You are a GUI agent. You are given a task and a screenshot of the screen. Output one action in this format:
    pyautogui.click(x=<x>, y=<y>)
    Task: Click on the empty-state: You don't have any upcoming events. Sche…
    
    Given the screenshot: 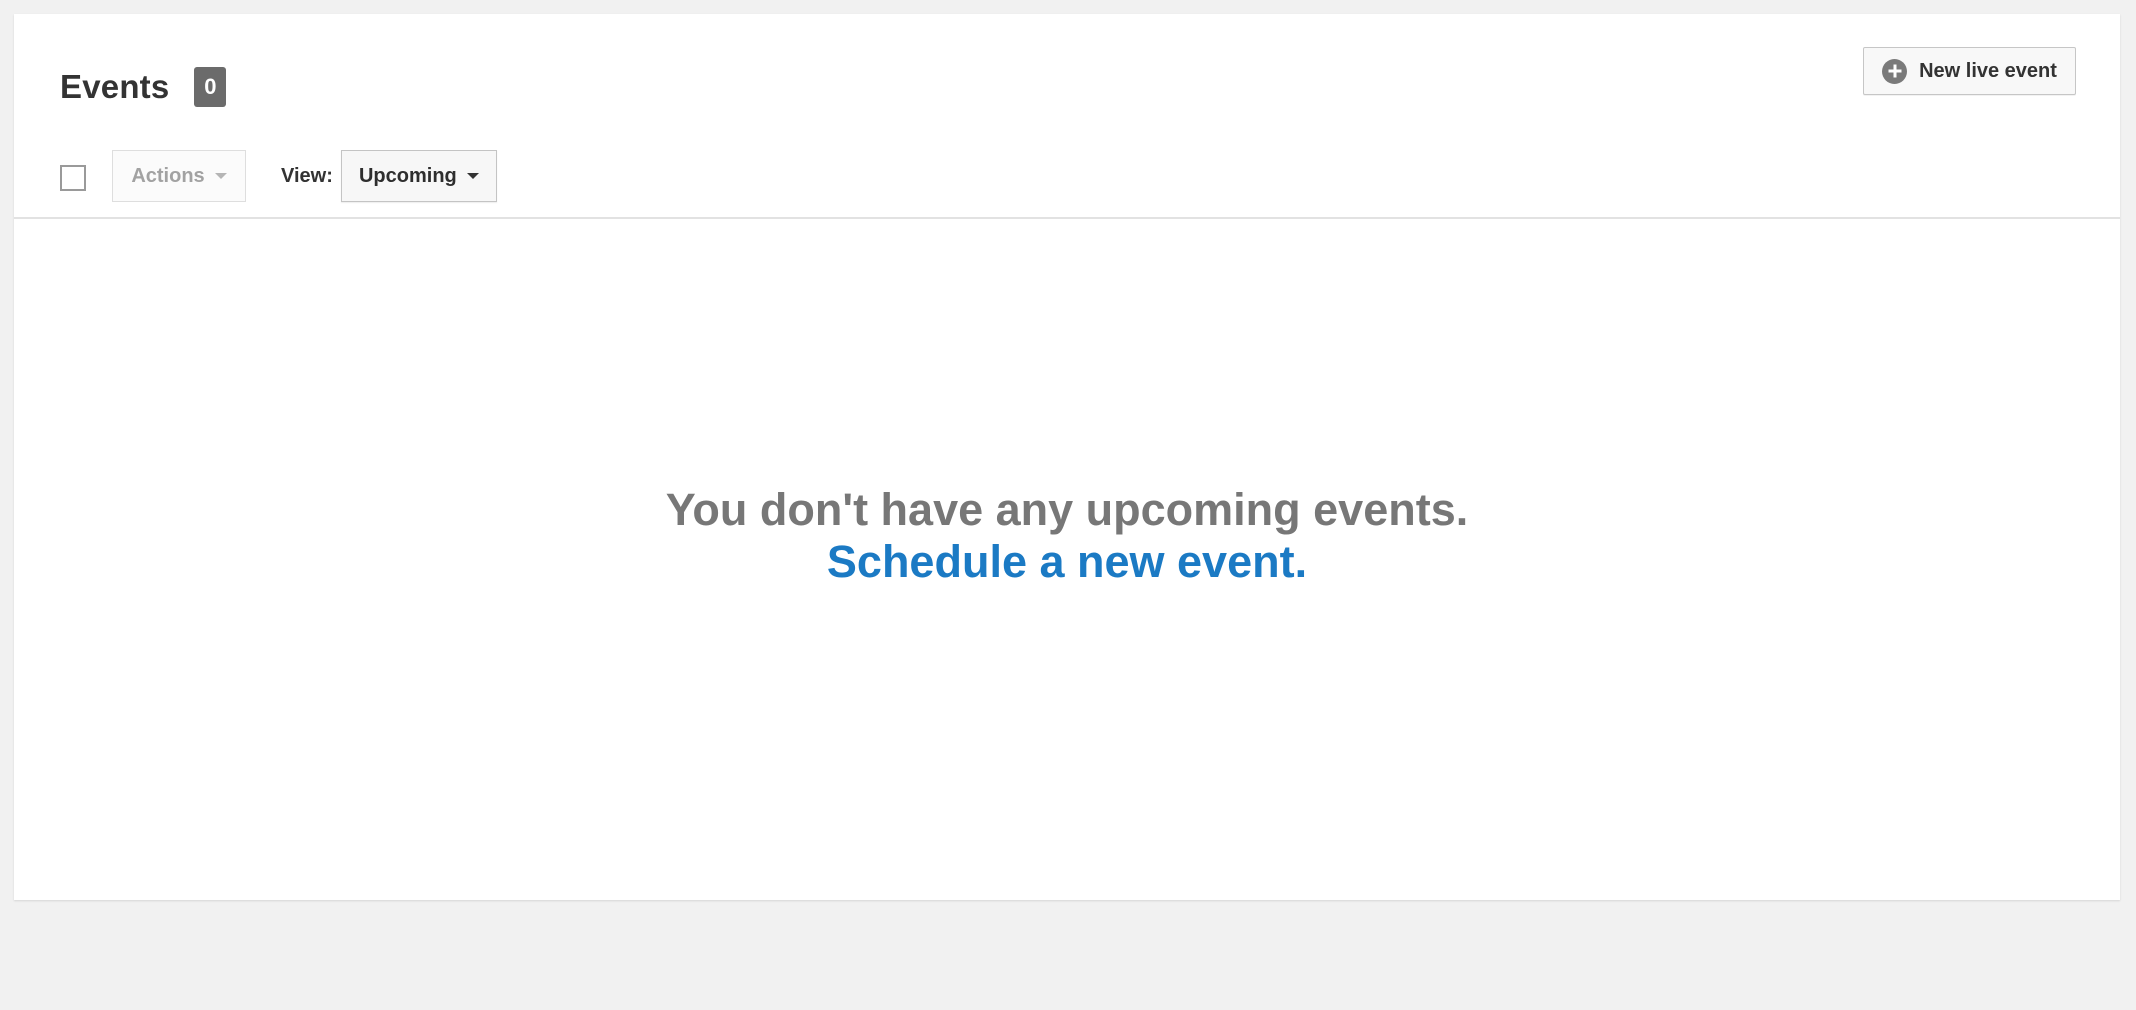 What is the action you would take?
    pyautogui.click(x=1067, y=536)
    